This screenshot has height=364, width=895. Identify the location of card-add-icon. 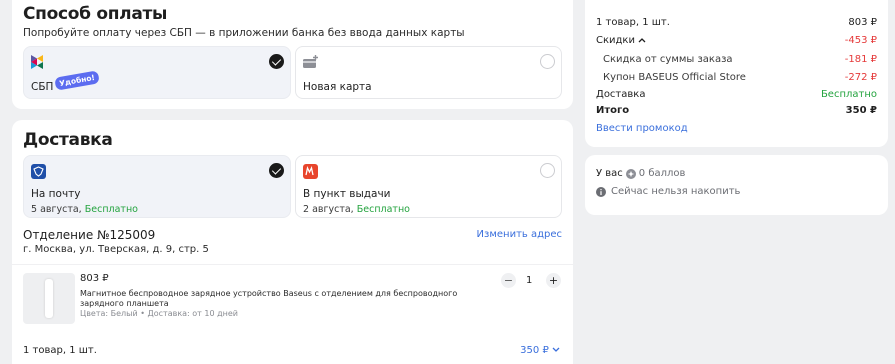
(310, 61).